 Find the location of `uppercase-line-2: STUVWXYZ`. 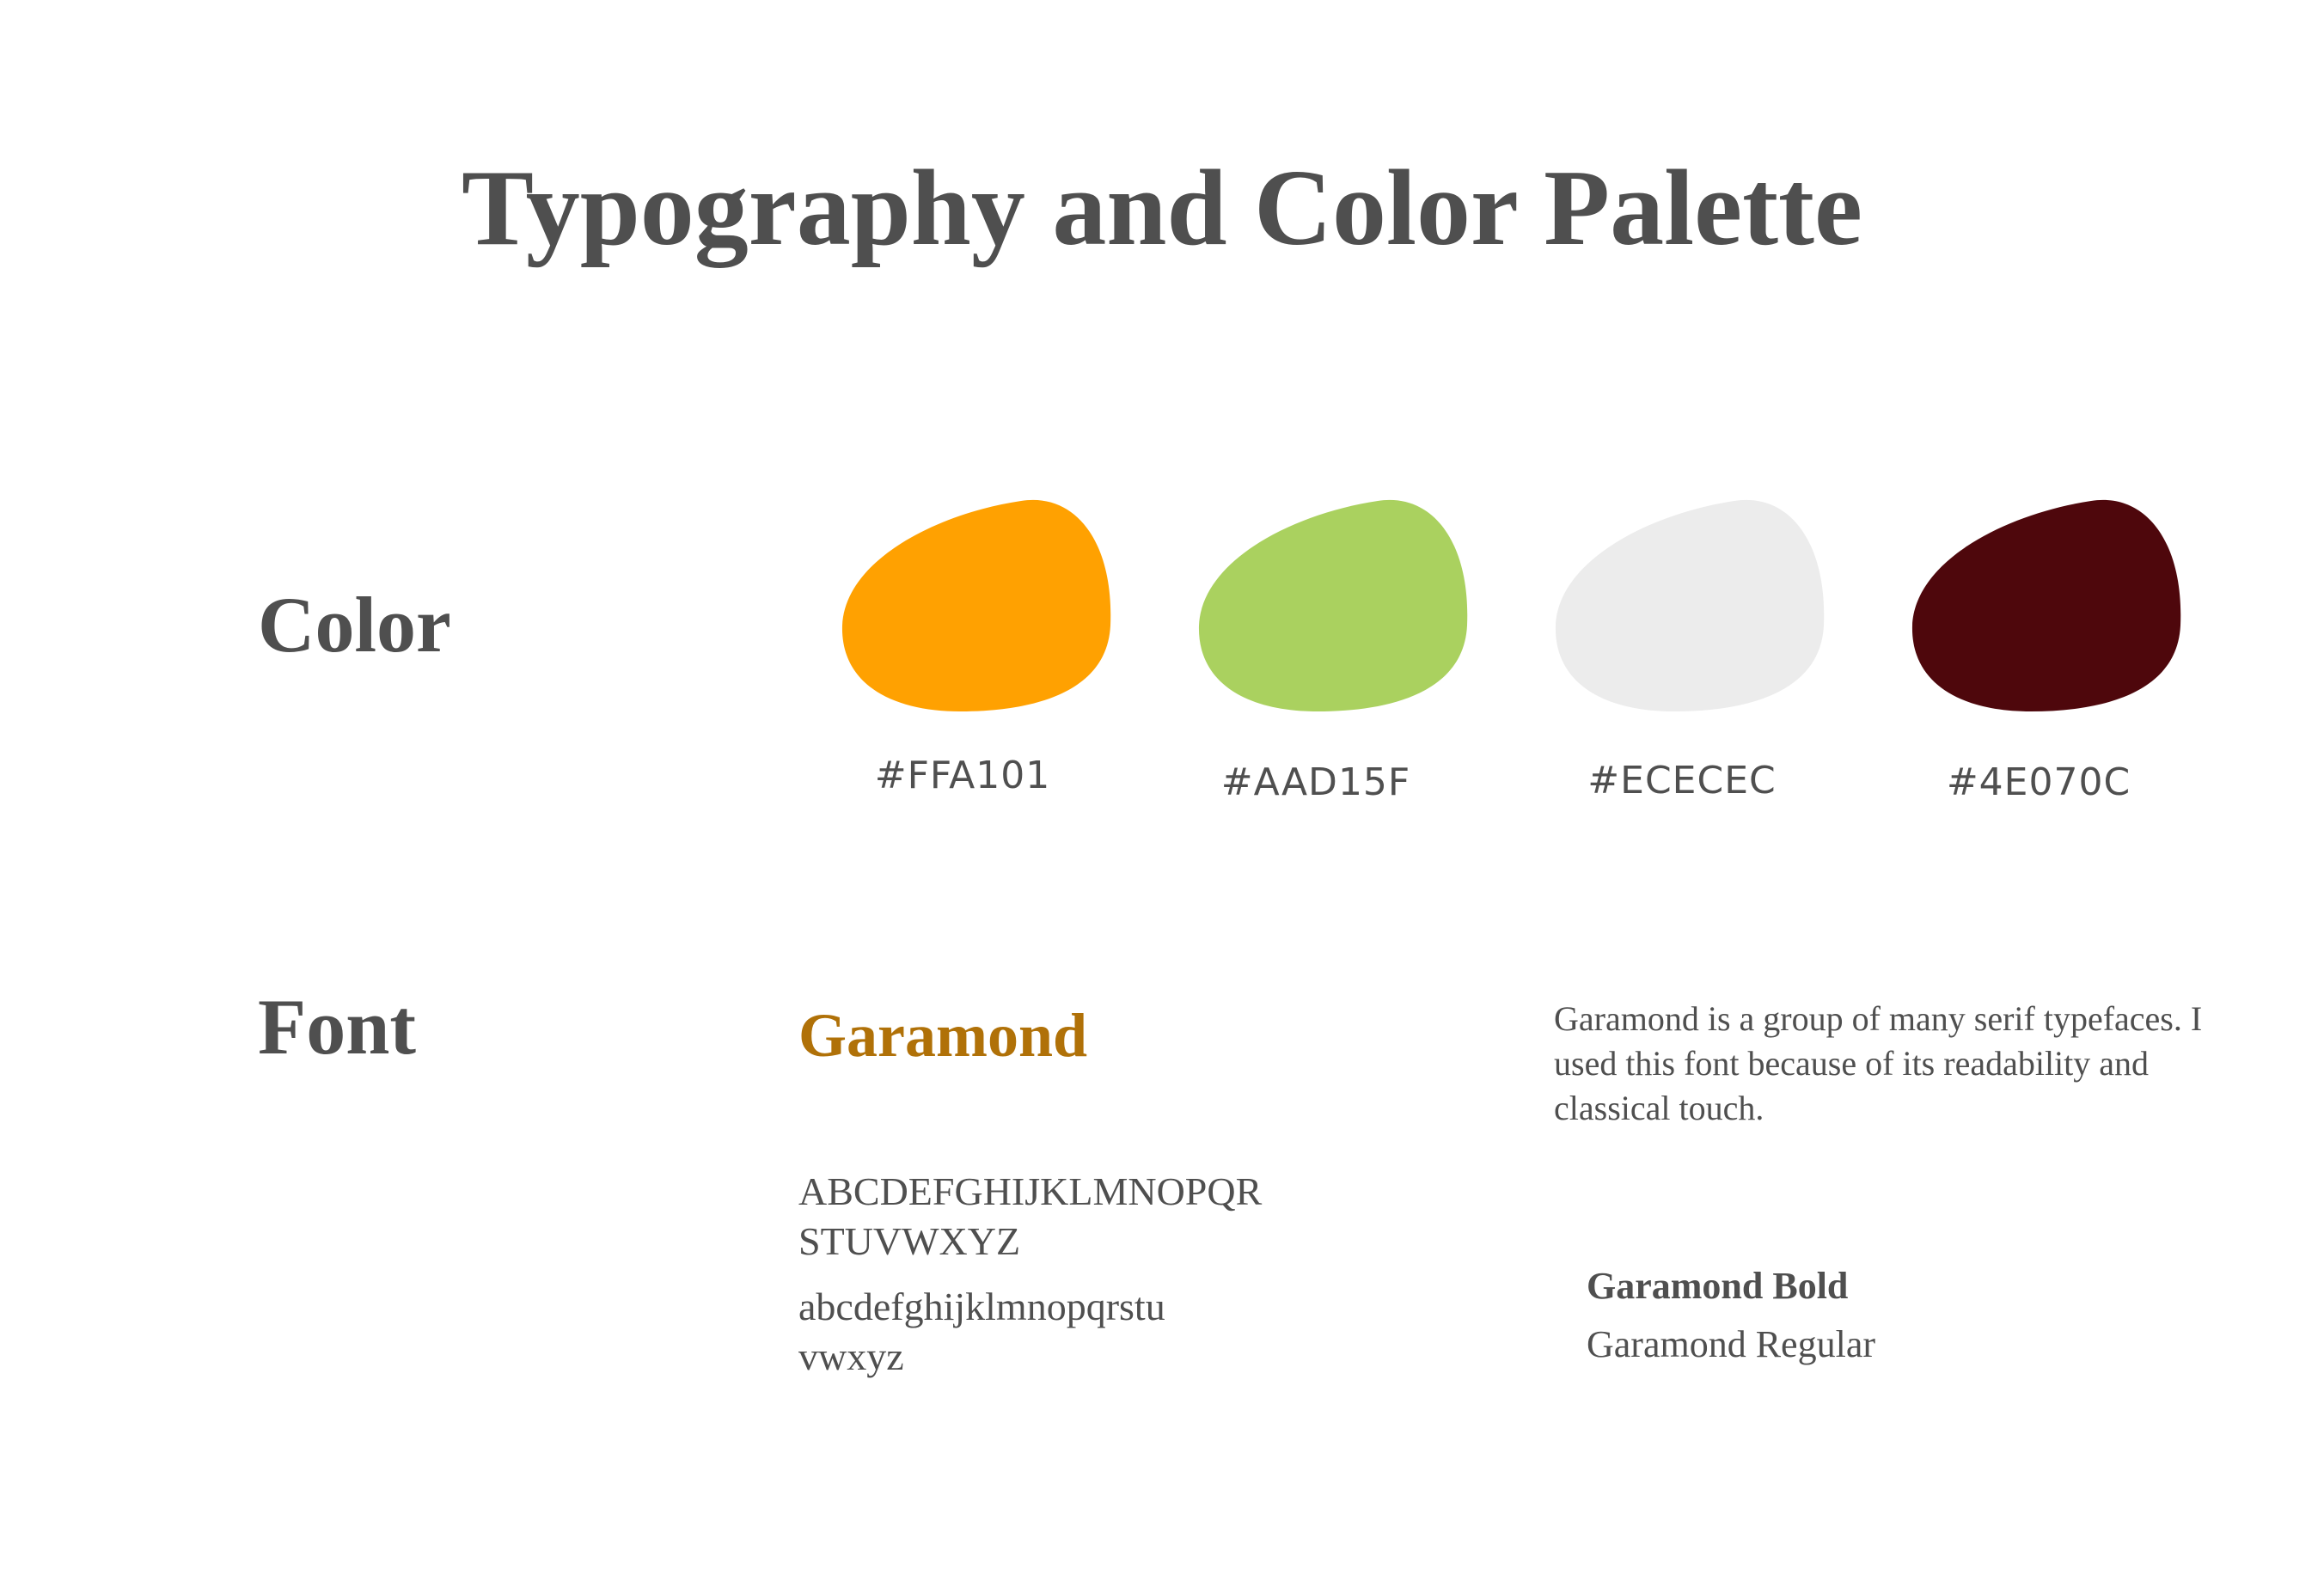

uppercase-line-2: STUVWXYZ is located at coordinates (910, 1241).